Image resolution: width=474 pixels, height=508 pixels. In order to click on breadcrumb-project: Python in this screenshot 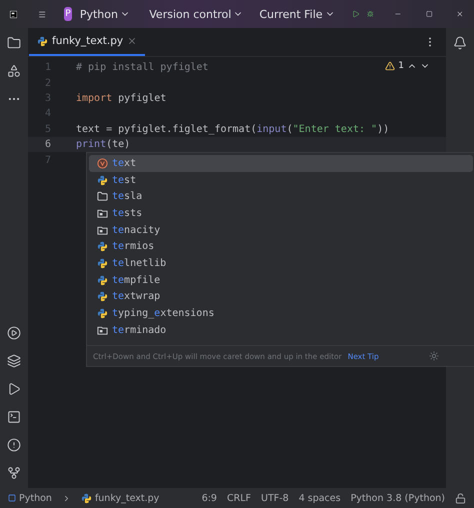, I will do `click(35, 498)`.